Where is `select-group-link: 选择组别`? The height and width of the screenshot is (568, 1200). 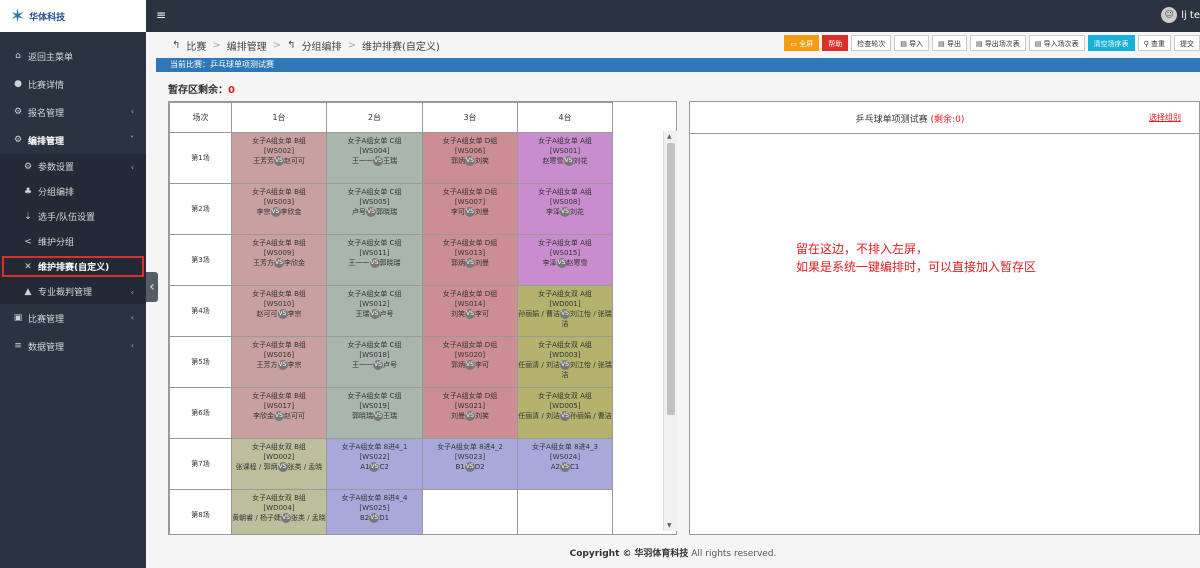
select-group-link: 选择组别 is located at coordinates (1165, 117).